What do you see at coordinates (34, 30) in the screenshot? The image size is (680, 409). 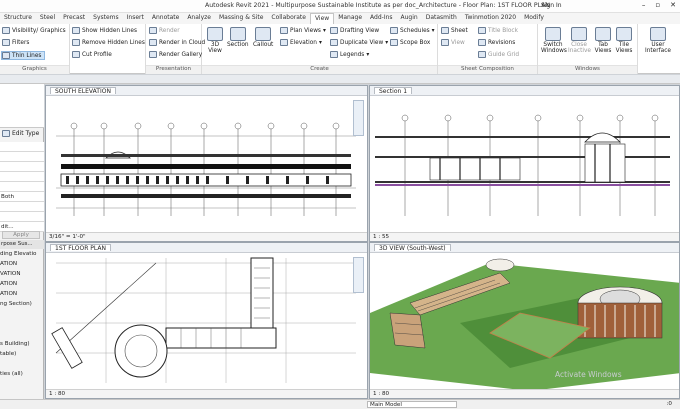 I see `visibility-graphics-button: Visibility/ Graphics` at bounding box center [34, 30].